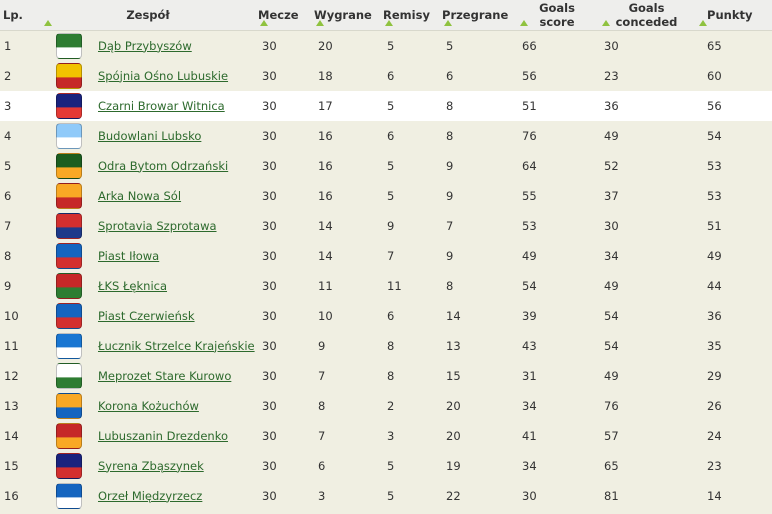 The height and width of the screenshot is (514, 772). What do you see at coordinates (11, 495) in the screenshot?
I see `rank: 16` at bounding box center [11, 495].